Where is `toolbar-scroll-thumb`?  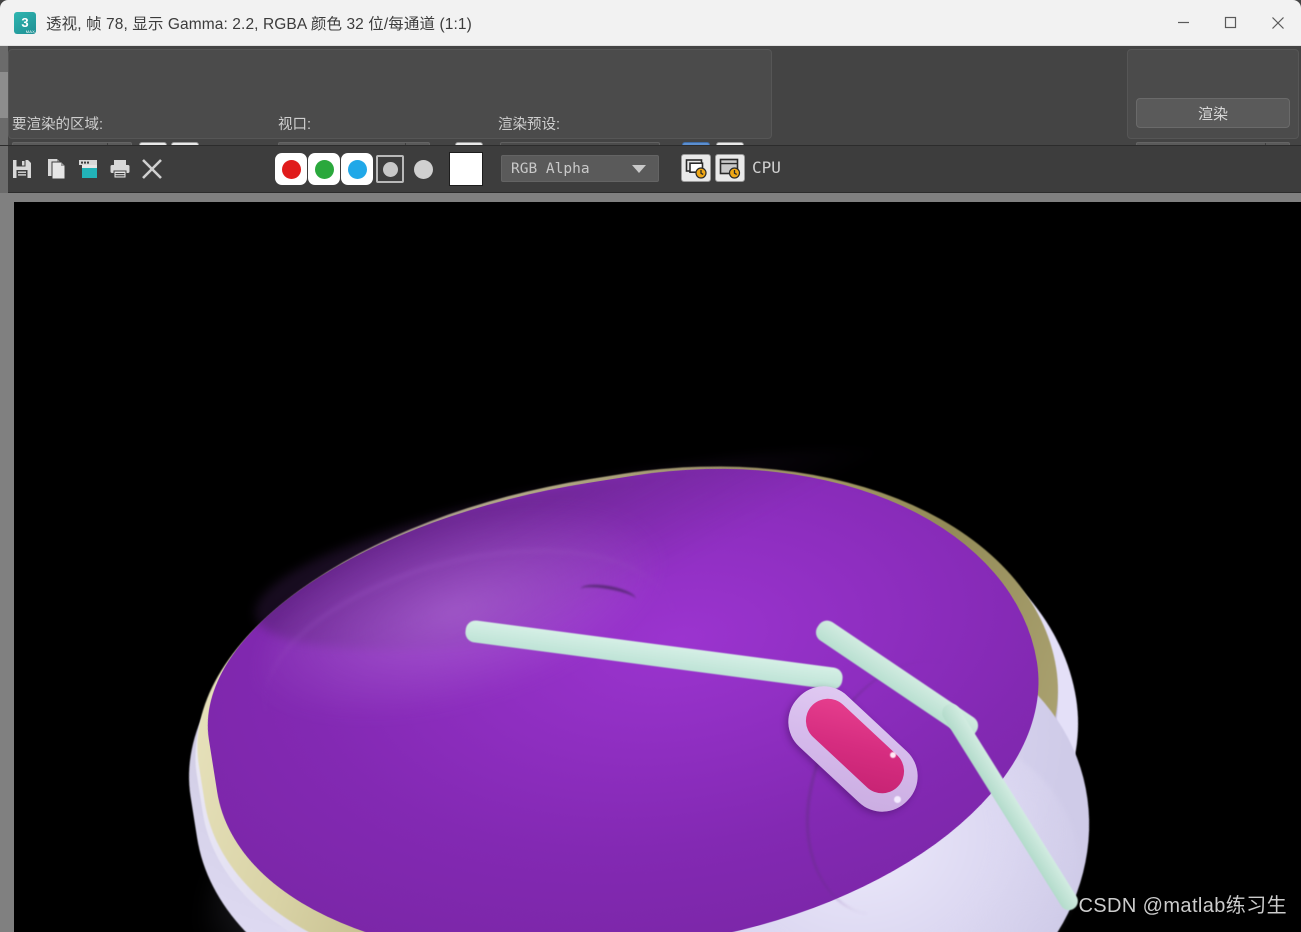 toolbar-scroll-thumb is located at coordinates (4, 95).